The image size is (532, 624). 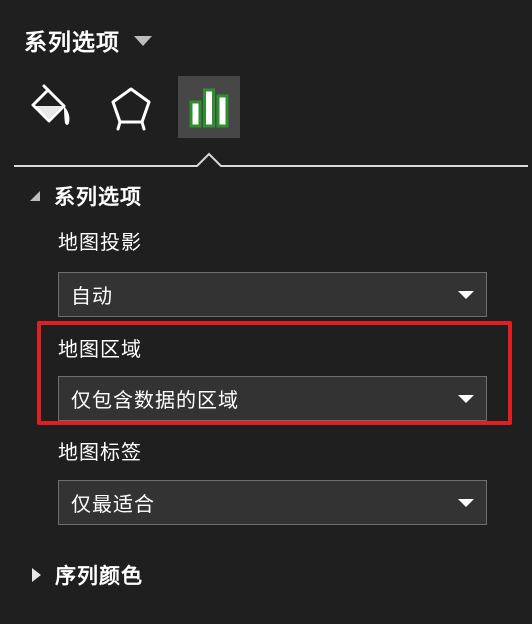 I want to click on tab-fill-line, so click(x=49, y=107).